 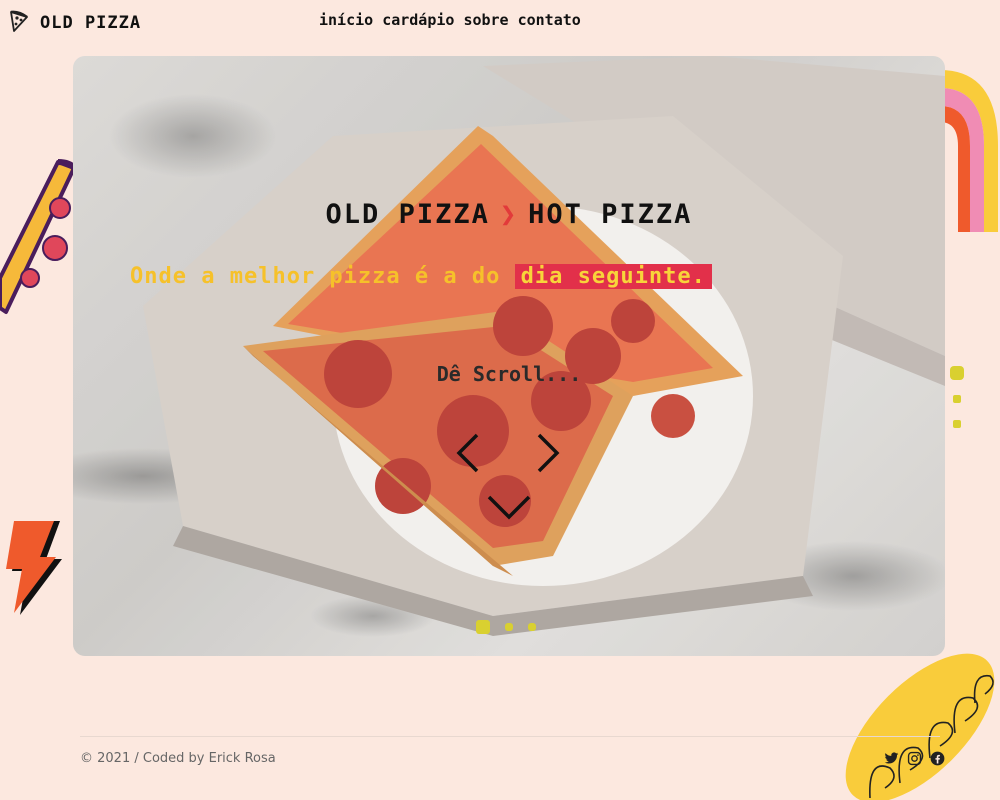 What do you see at coordinates (315, 276) in the screenshot?
I see `tagline-main: Onde a melhor pizza é a do` at bounding box center [315, 276].